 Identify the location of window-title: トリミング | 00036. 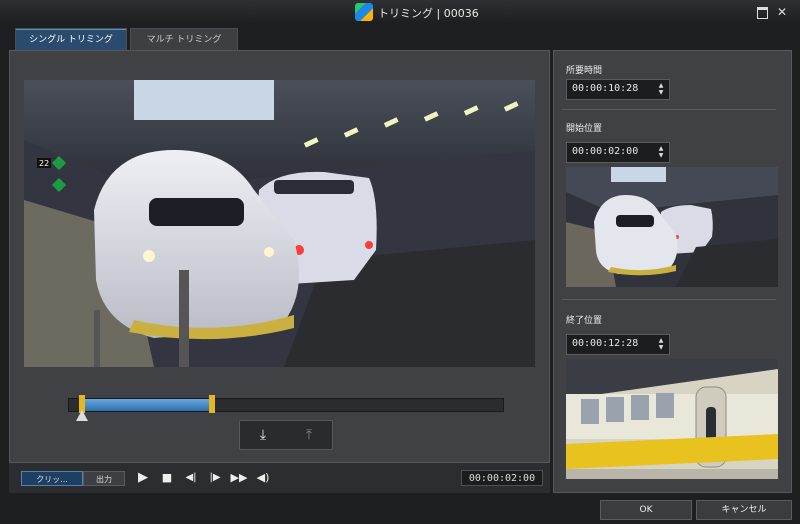
(428, 13).